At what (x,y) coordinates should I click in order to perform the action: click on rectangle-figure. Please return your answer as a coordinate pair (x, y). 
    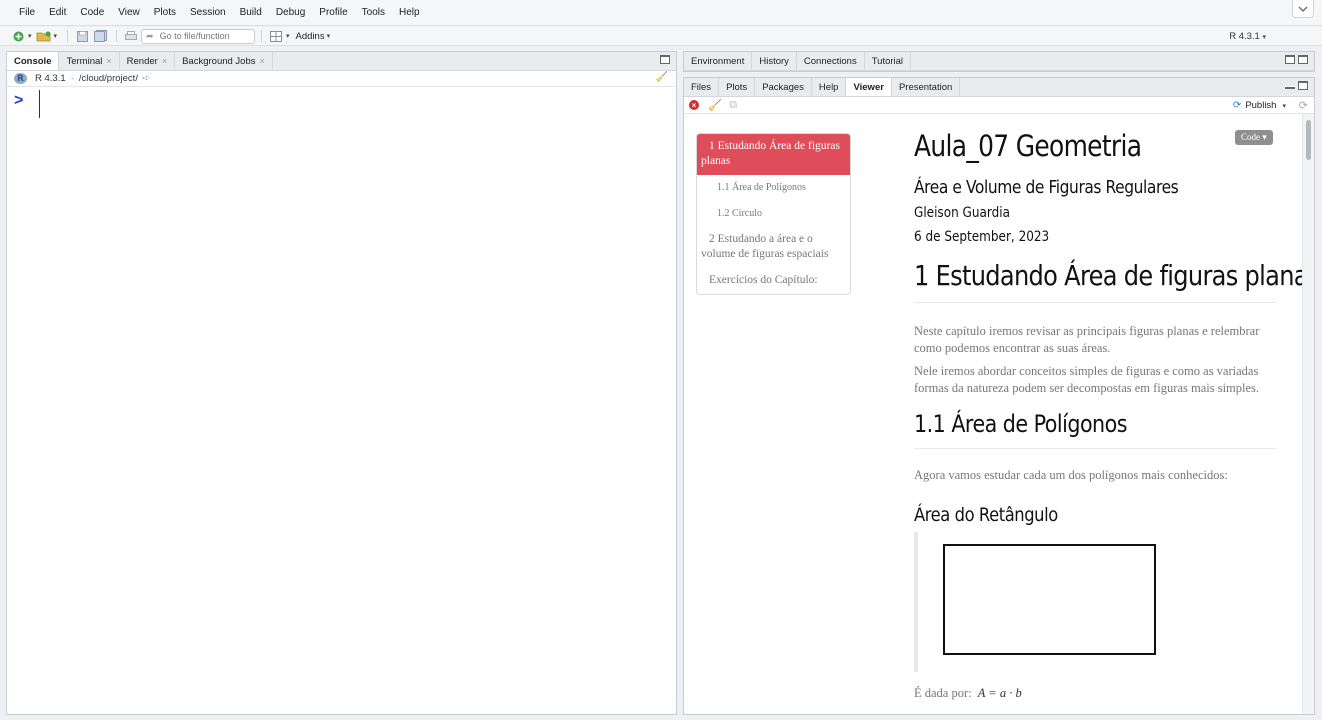
    Looking at the image, I should click on (1095, 602).